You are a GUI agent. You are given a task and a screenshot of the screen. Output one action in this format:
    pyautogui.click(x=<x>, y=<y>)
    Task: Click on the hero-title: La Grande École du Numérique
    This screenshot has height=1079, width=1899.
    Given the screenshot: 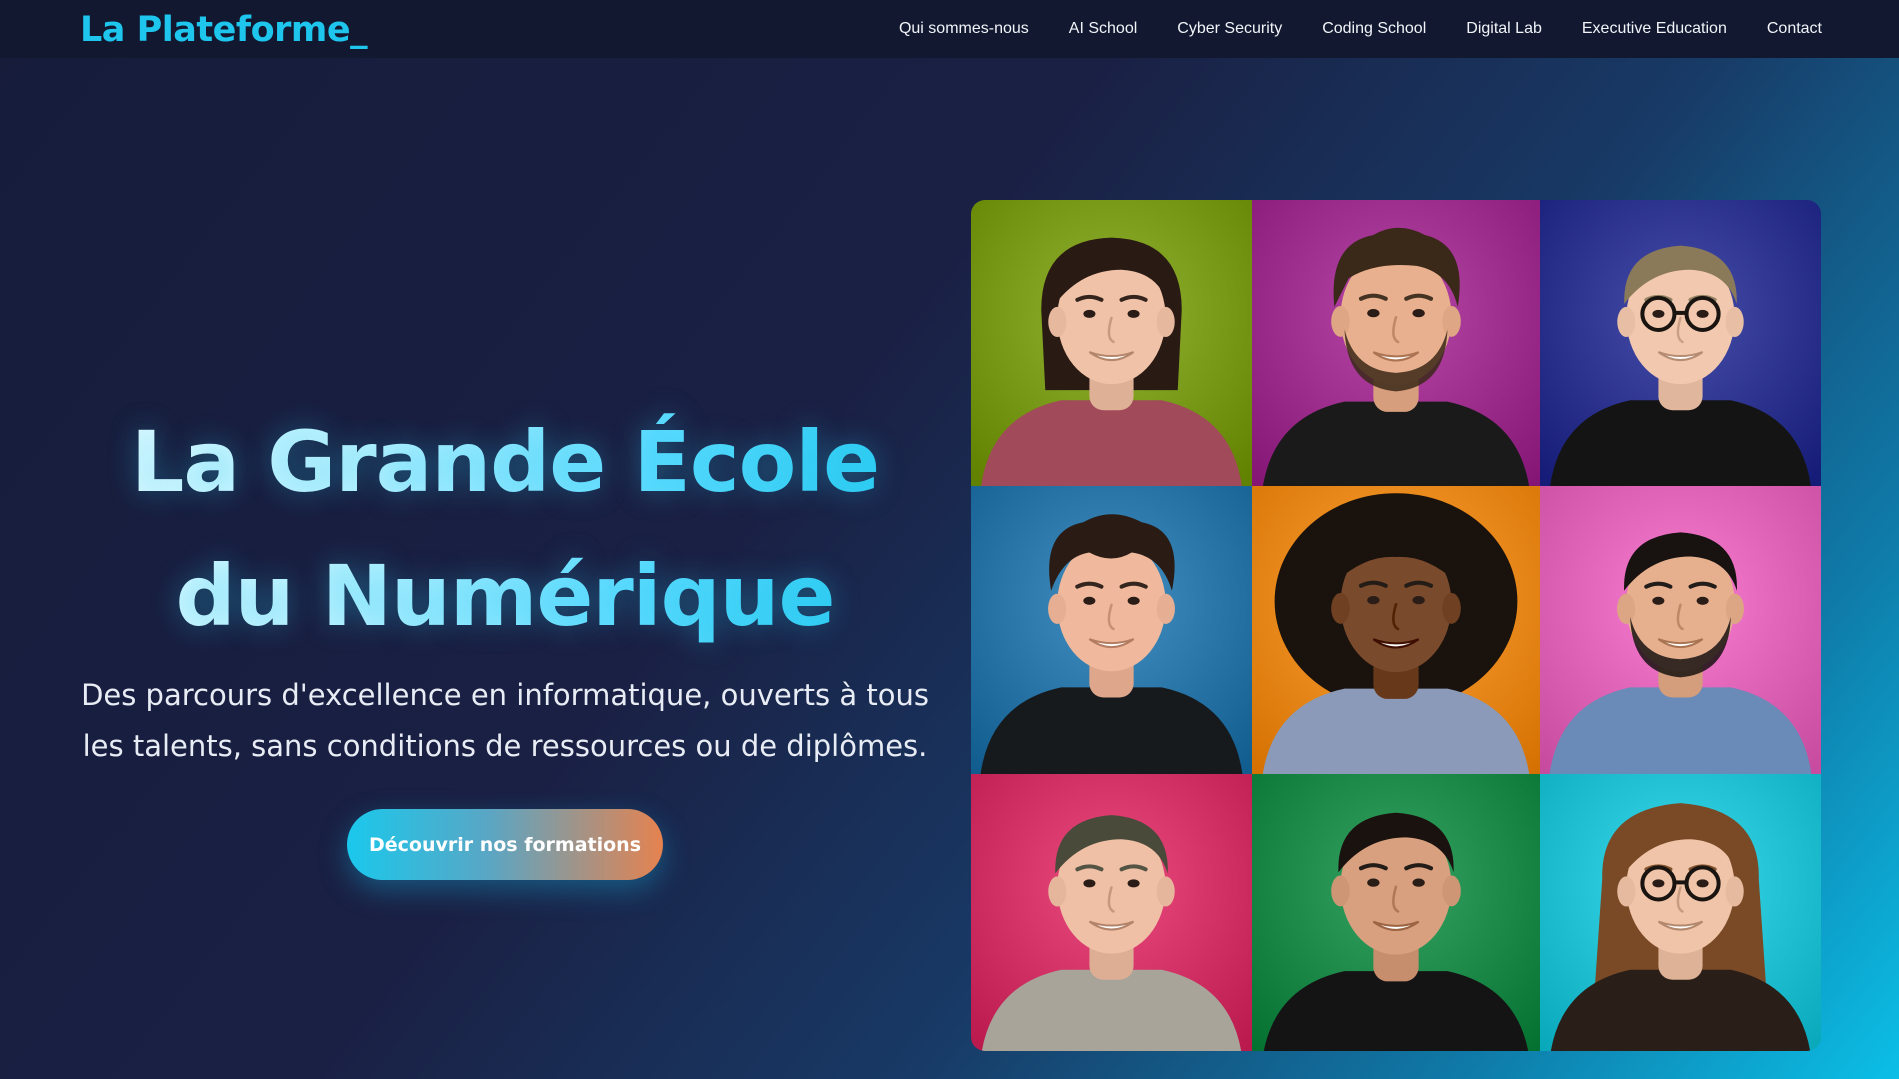 What is the action you would take?
    pyautogui.click(x=505, y=529)
    